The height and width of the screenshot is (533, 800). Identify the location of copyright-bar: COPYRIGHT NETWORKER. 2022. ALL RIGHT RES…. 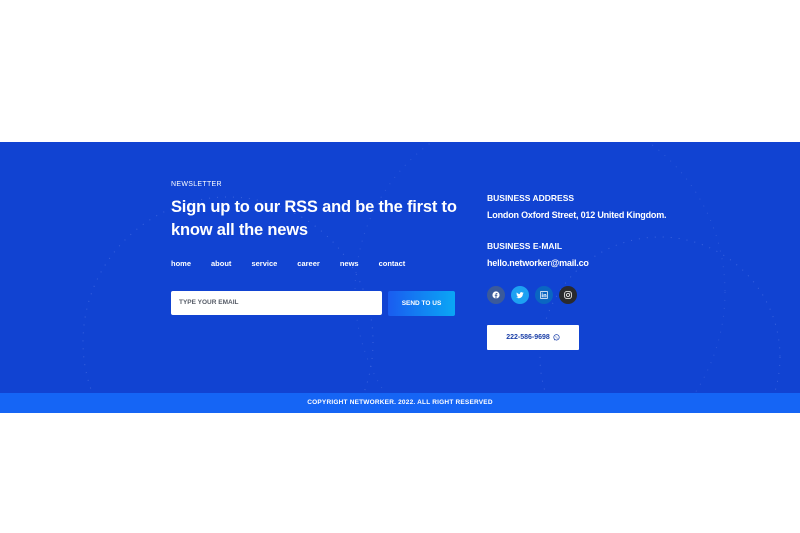
(400, 403).